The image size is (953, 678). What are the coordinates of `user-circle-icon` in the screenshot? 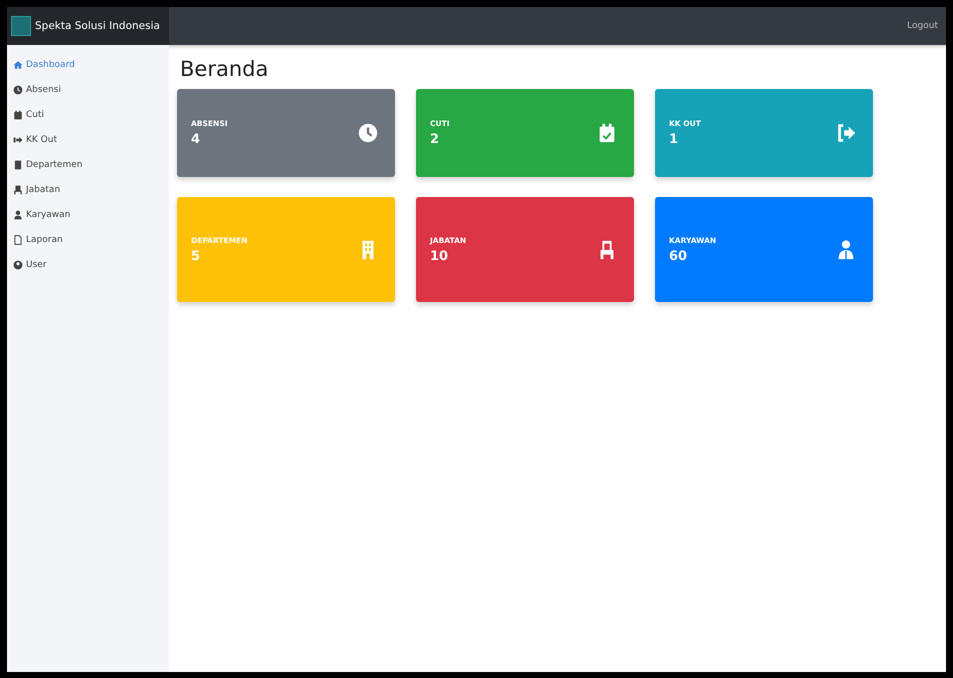 It's located at (18, 265).